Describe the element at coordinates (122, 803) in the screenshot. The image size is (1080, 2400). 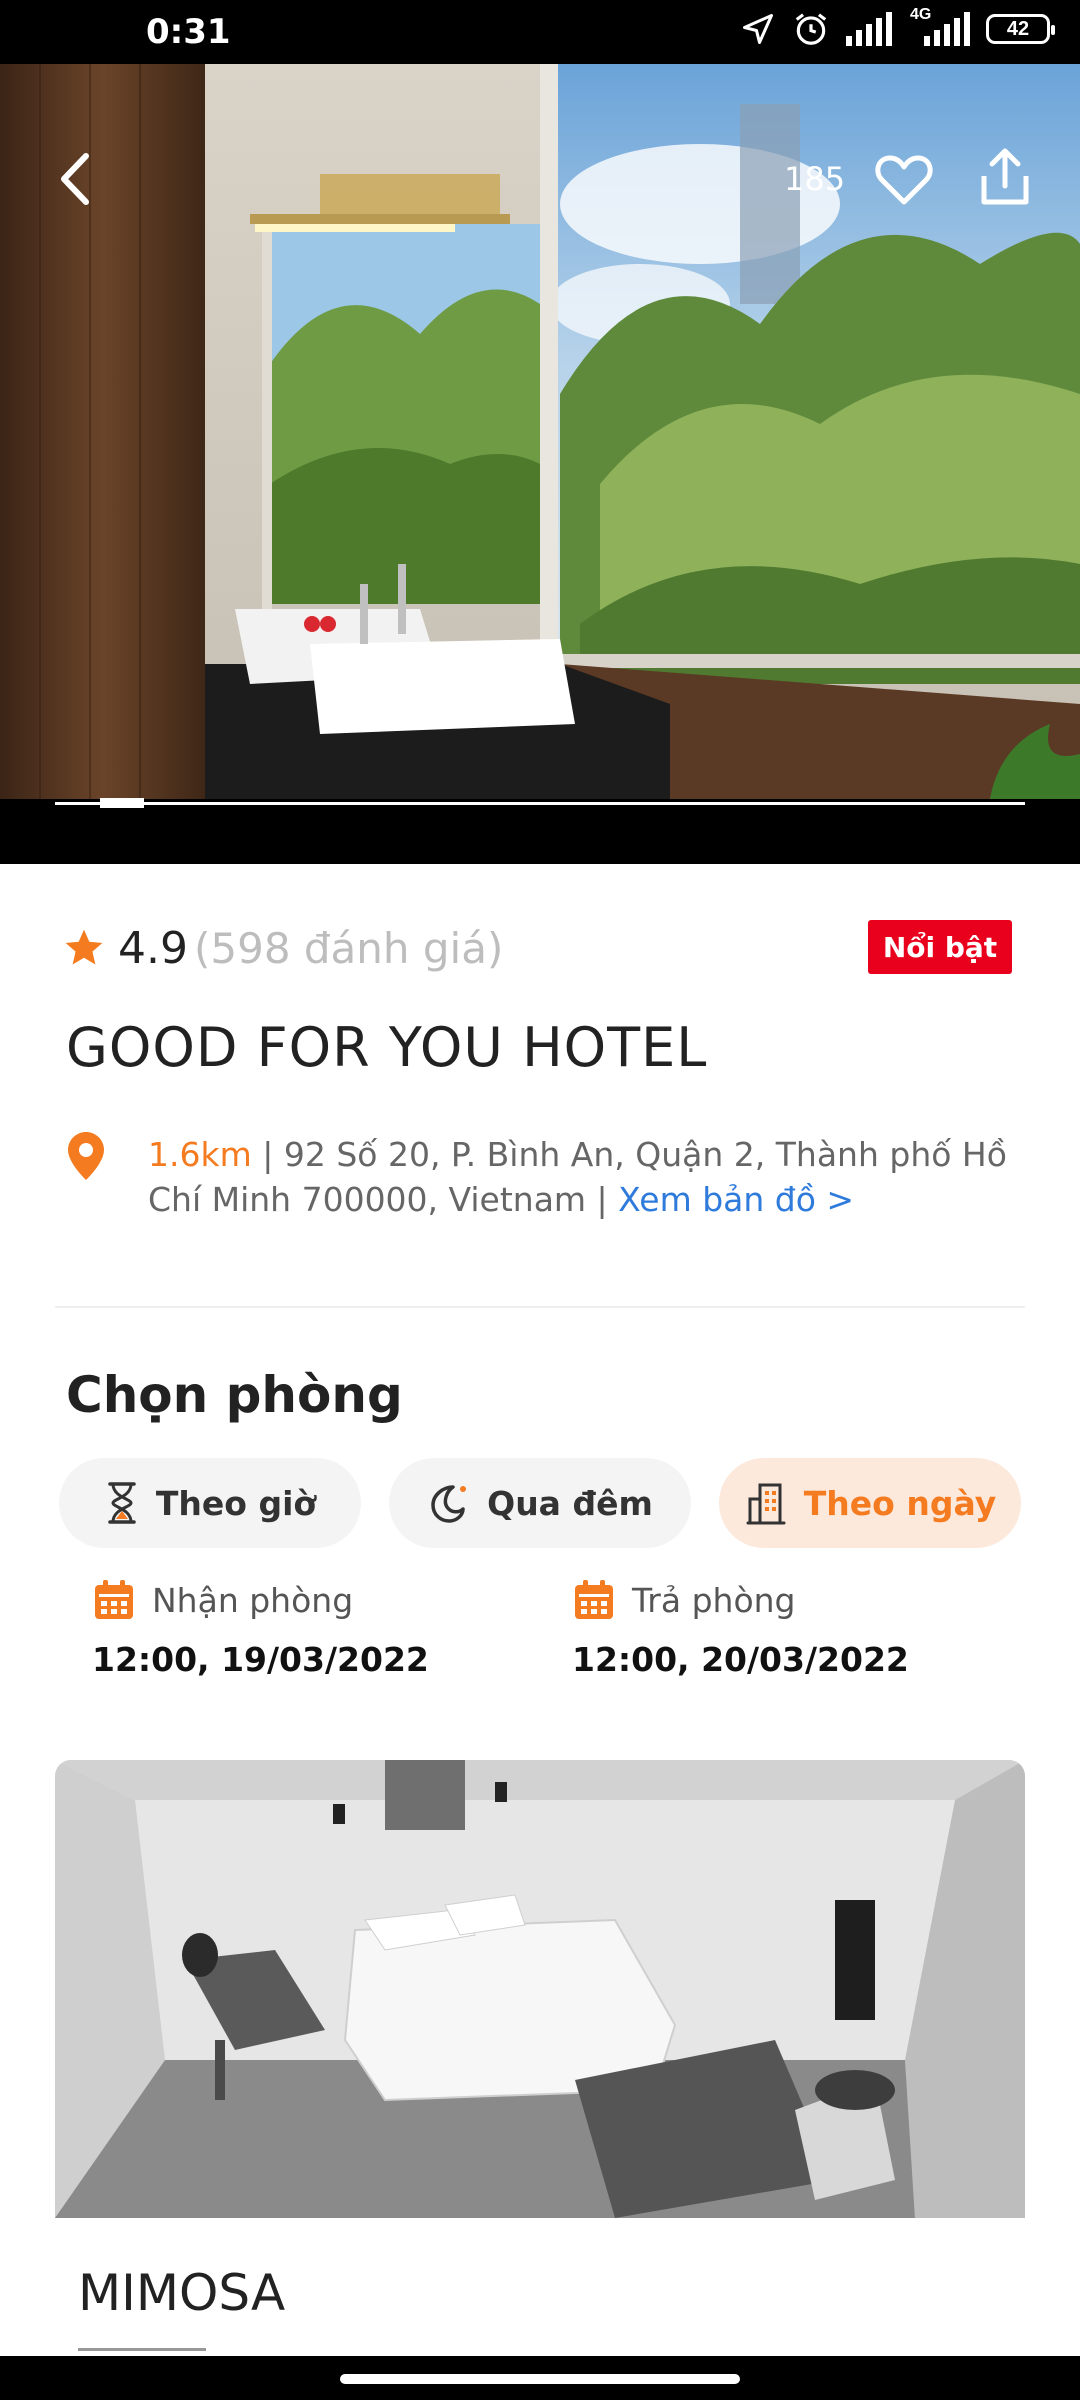
I see `gallery-progress-thumb` at that location.